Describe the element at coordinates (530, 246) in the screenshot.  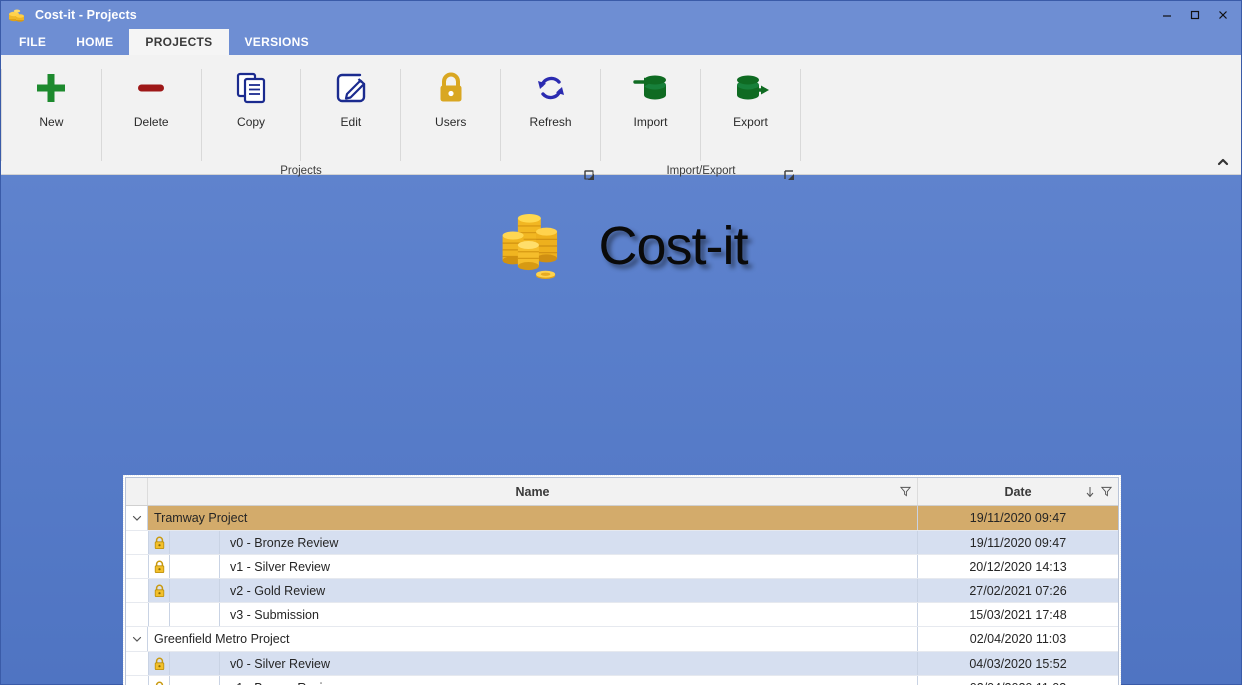
I see `gold-coins-stack-icon` at that location.